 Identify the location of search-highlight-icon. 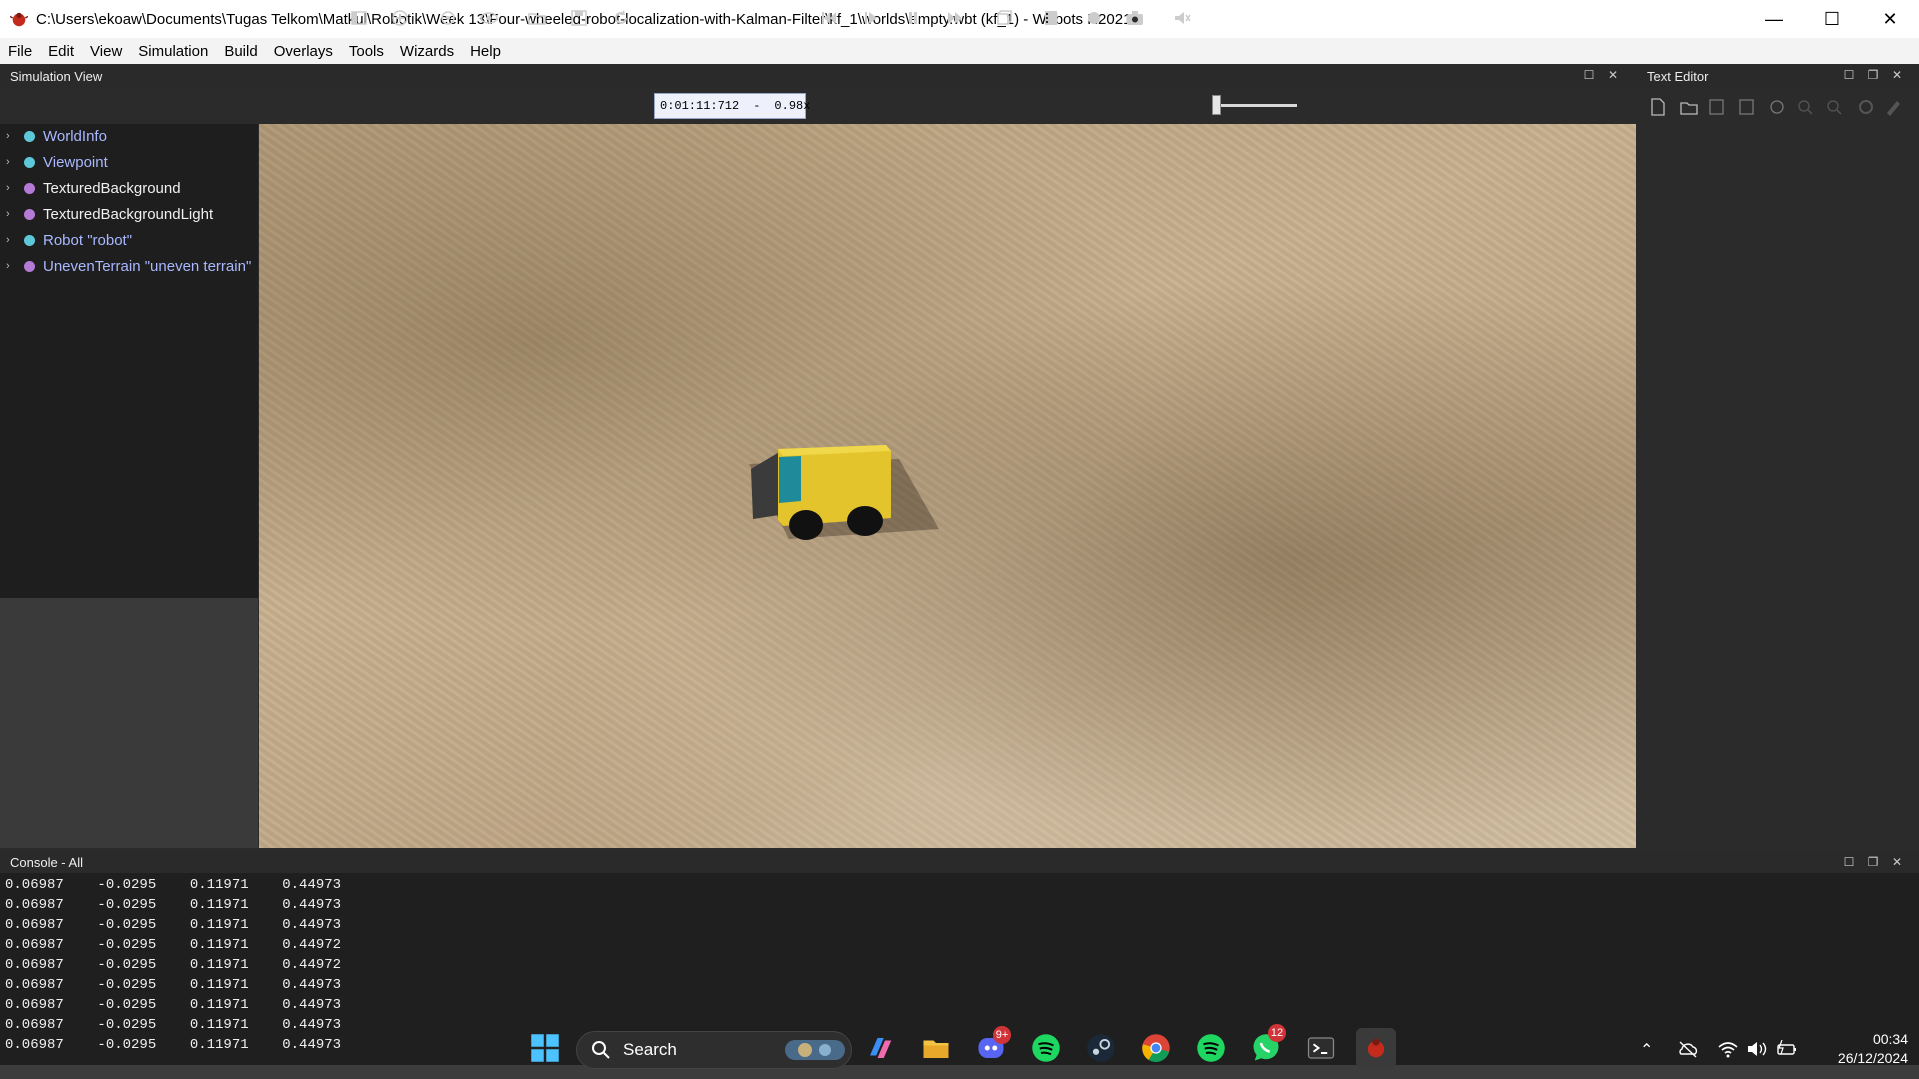
(815, 1050).